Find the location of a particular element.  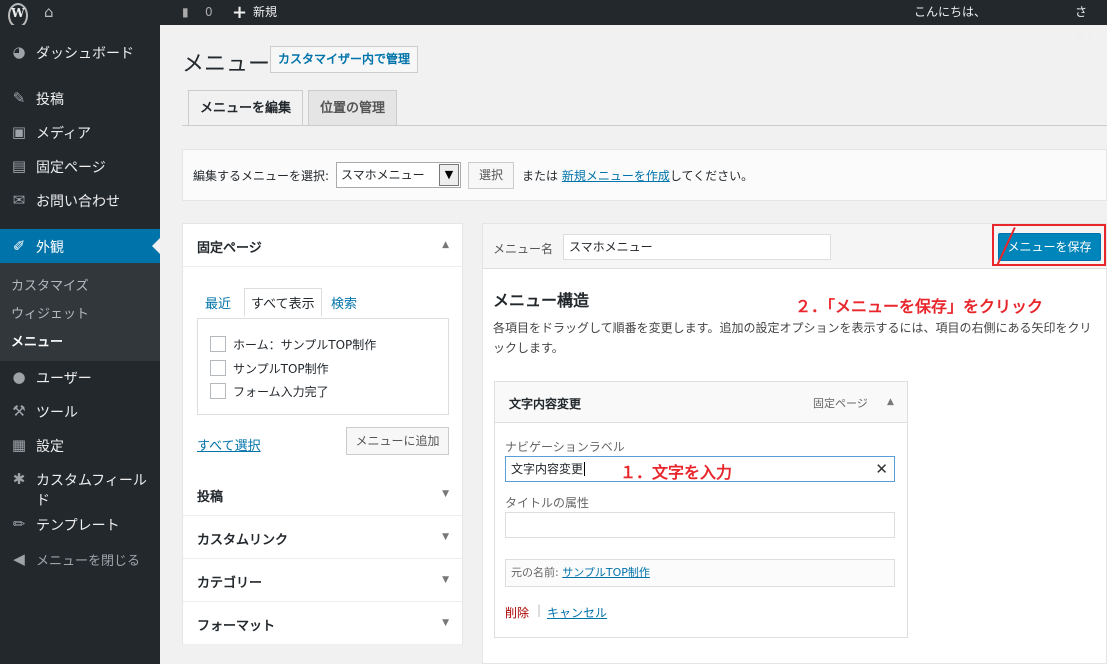

sidebar-item-label: 設定 is located at coordinates (50, 447).